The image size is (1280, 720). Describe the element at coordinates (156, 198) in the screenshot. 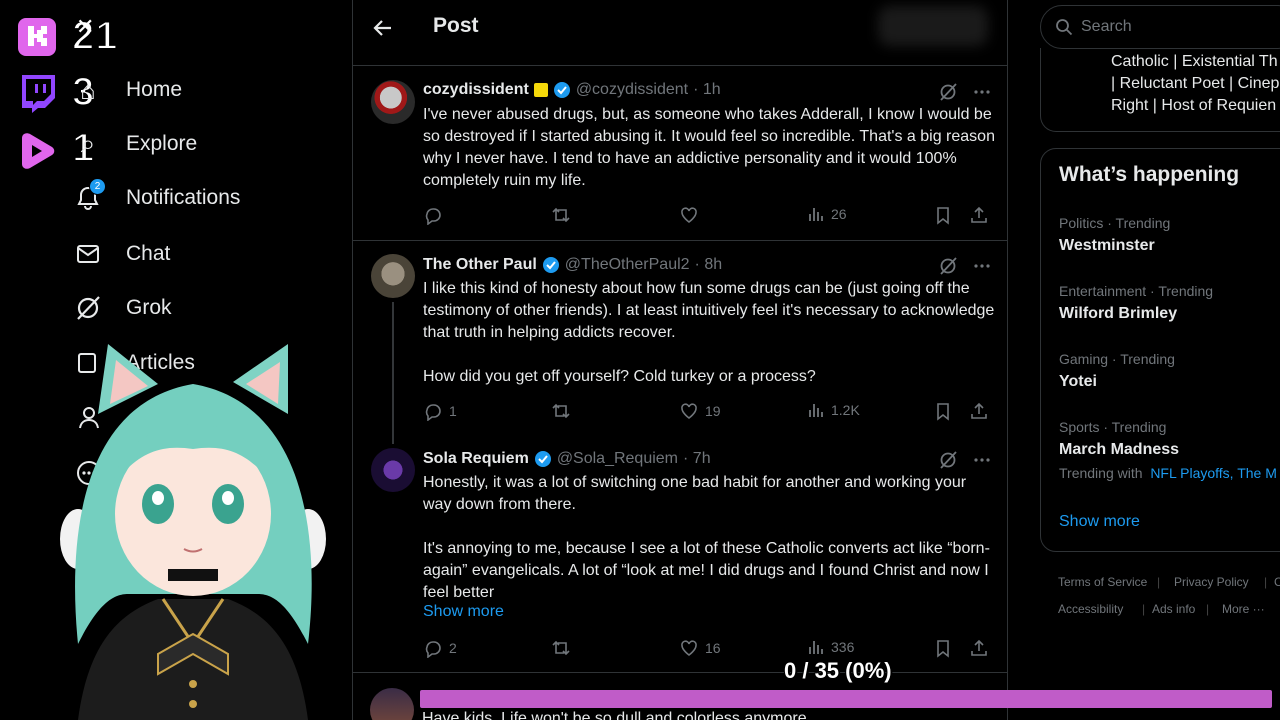

I see `nav-item-notifications: 2 Notifications` at that location.